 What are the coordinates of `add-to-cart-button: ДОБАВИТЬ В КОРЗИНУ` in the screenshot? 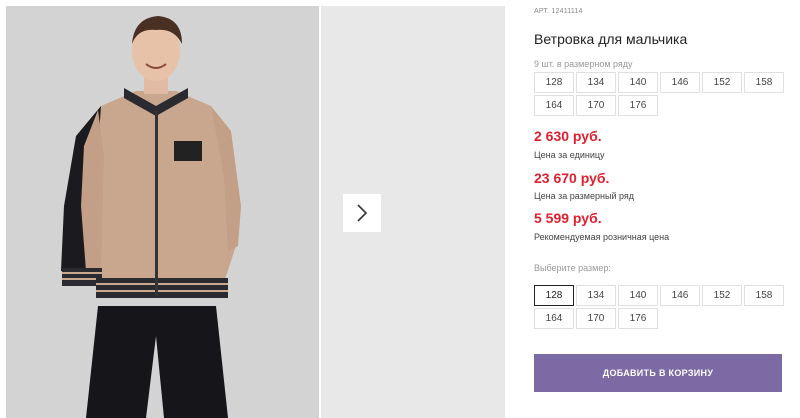 It's located at (658, 373).